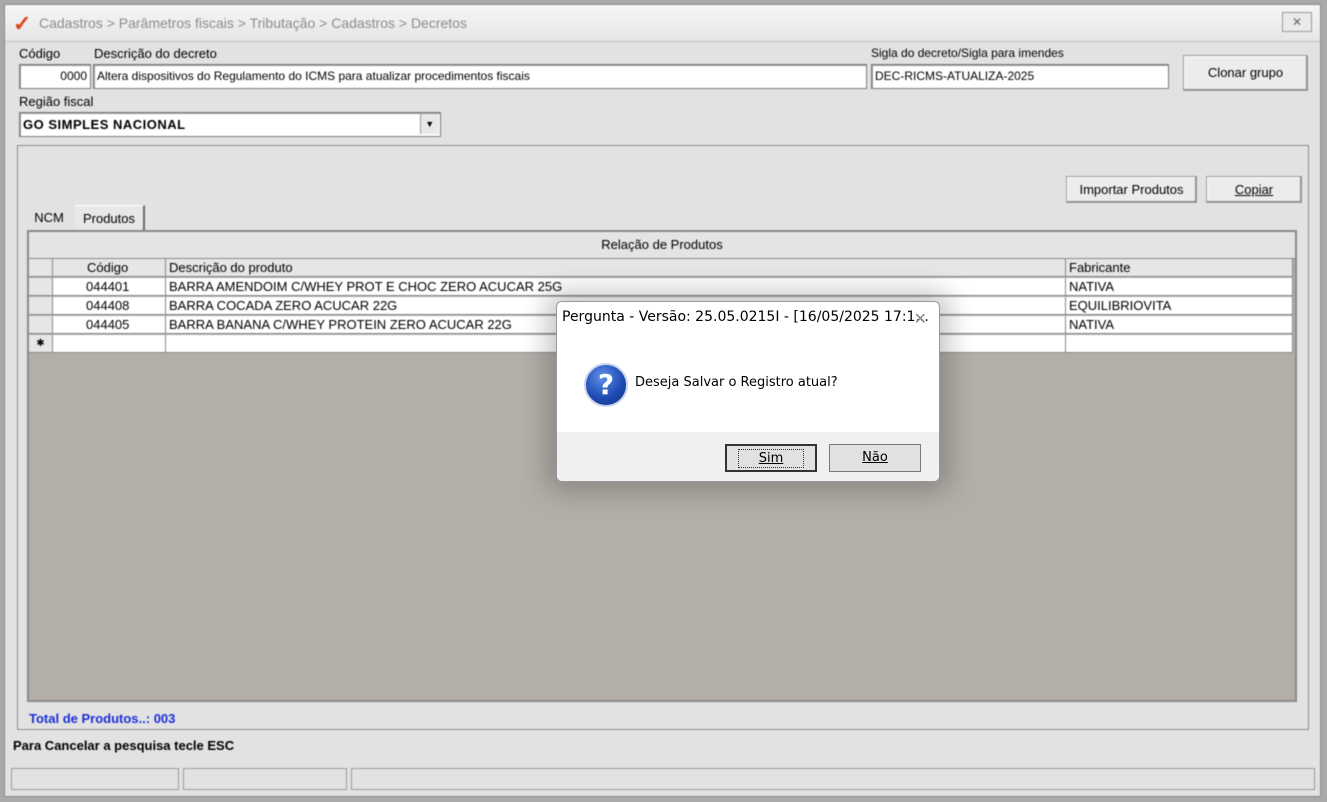  What do you see at coordinates (109, 344) in the screenshot?
I see `cell-codigo` at bounding box center [109, 344].